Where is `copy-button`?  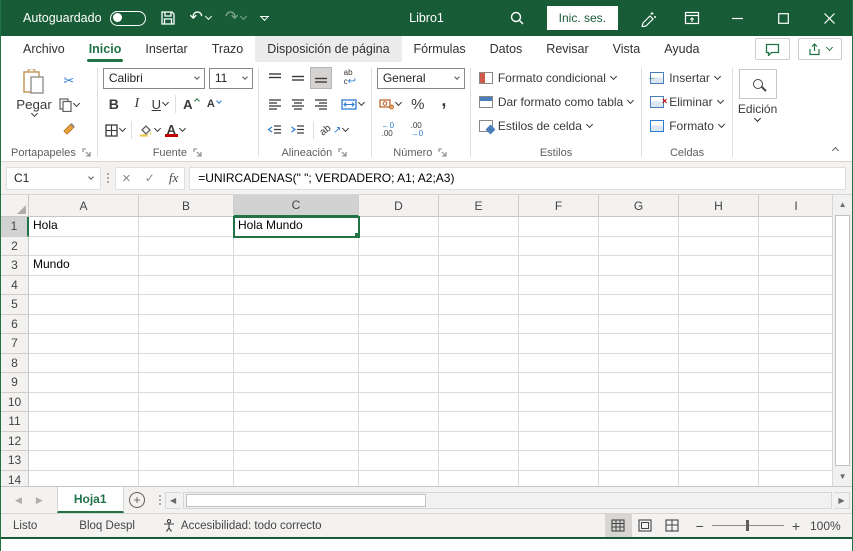
copy-button is located at coordinates (69, 105).